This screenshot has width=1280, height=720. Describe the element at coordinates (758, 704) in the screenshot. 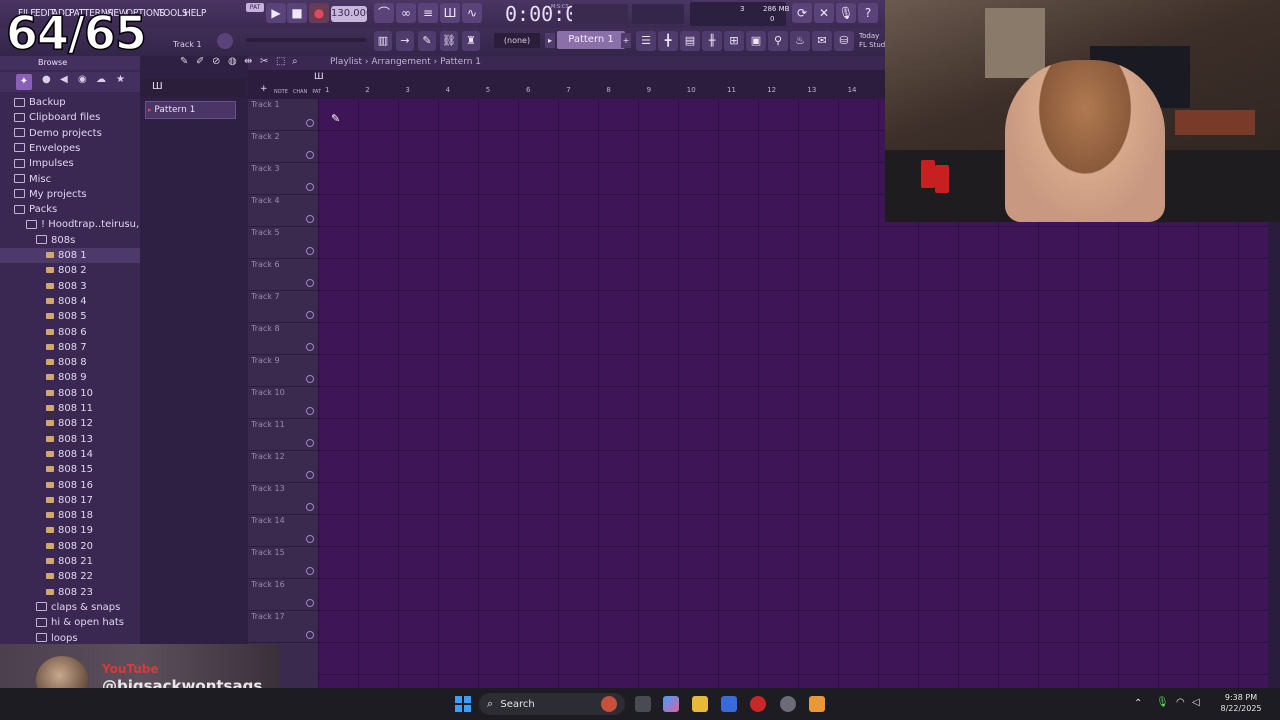

I see `opera-icon` at that location.